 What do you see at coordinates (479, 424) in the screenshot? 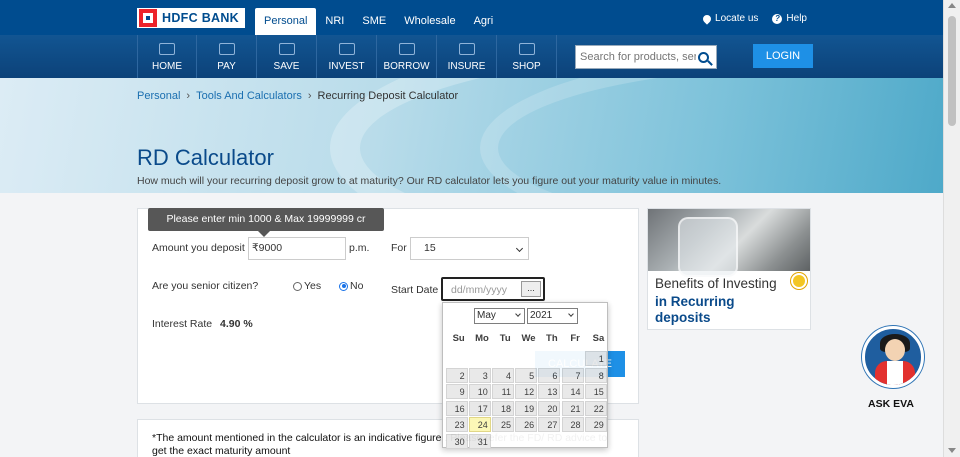
I see `calendar-day-today: 24` at bounding box center [479, 424].